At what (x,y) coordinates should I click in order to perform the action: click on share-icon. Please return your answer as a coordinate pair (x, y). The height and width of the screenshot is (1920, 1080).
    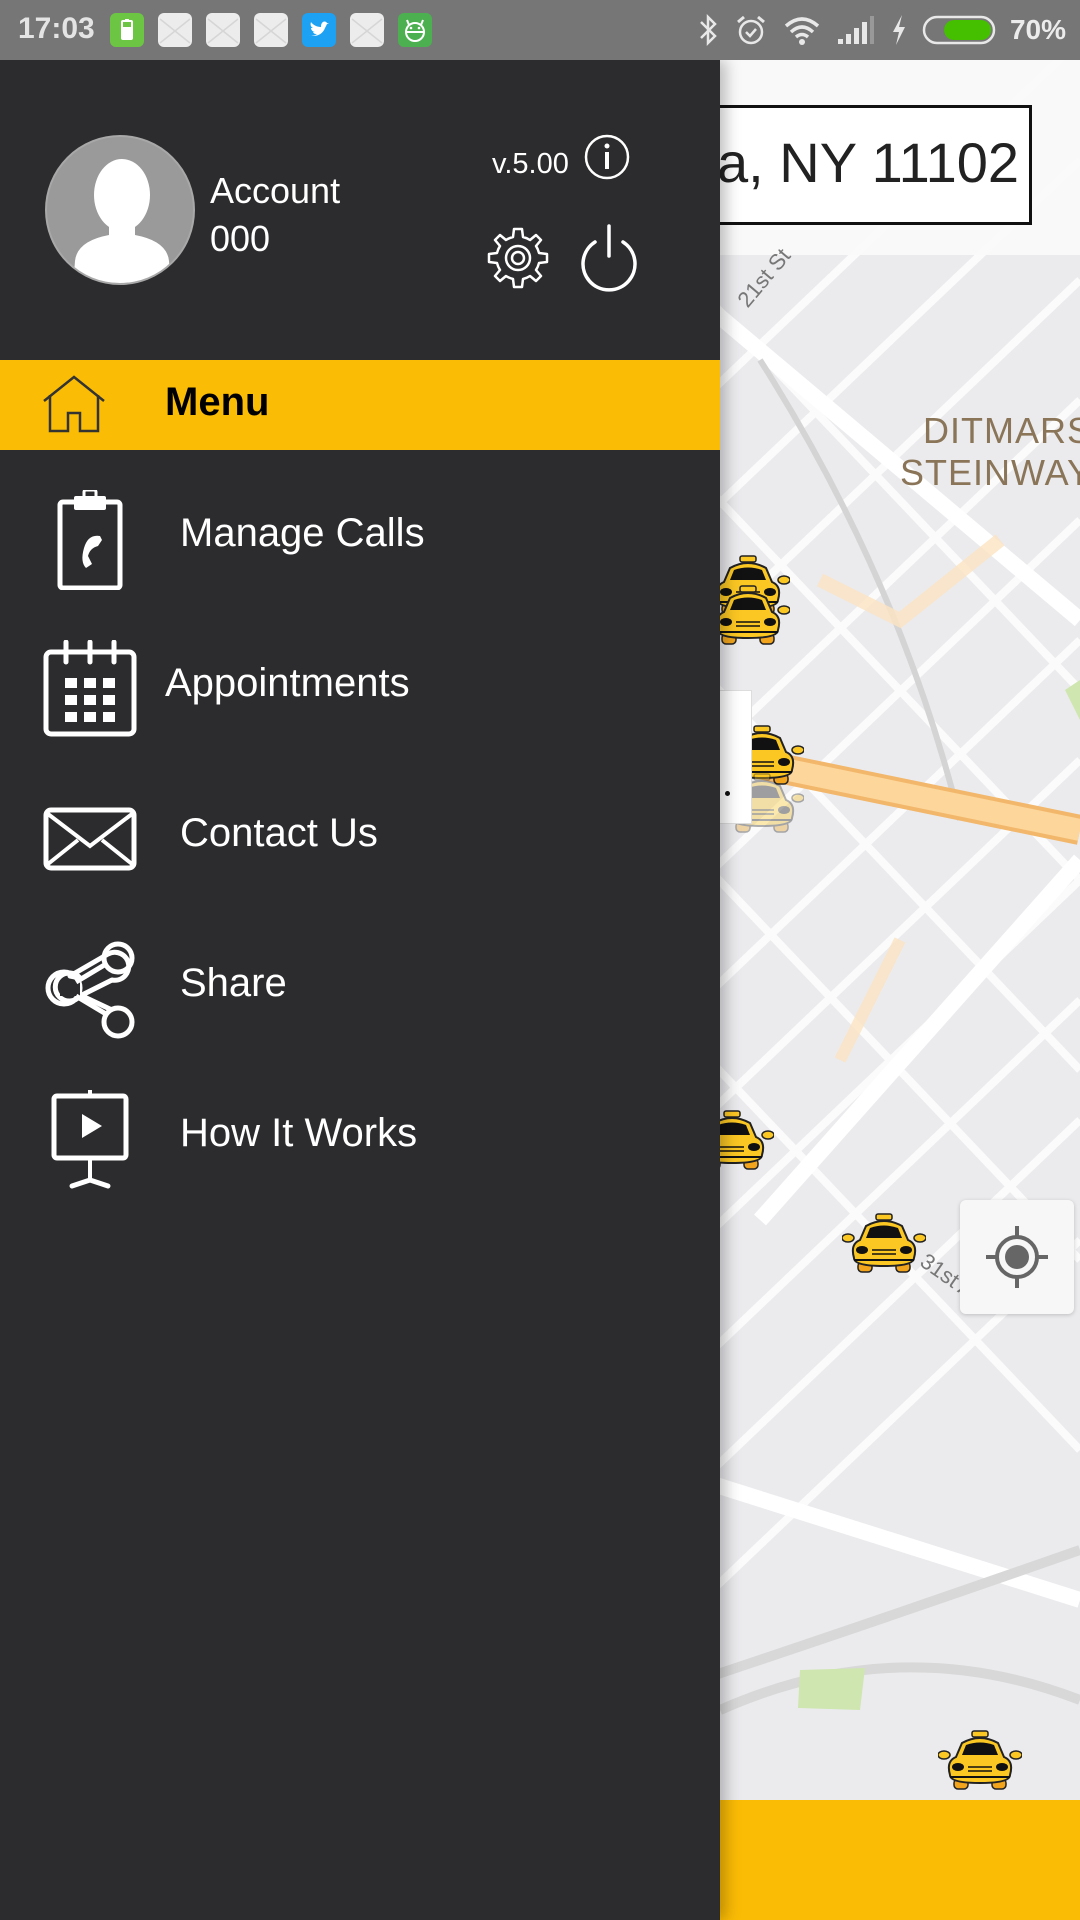
    Looking at the image, I should click on (90, 990).